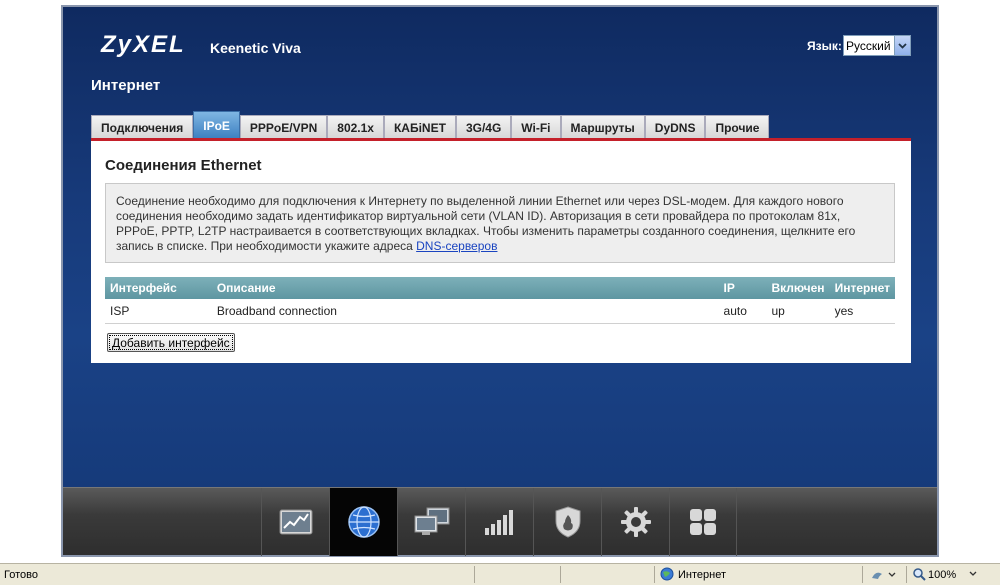  I want to click on col-internet: Интернет, so click(862, 288).